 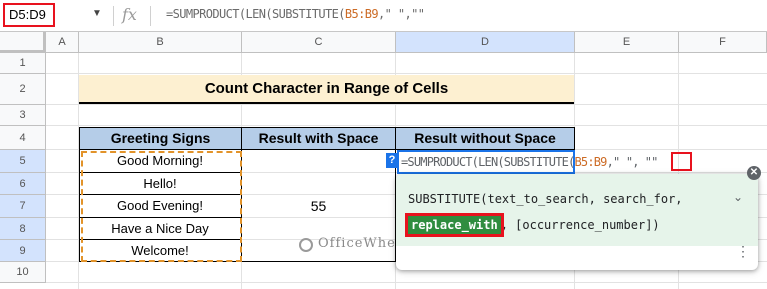 What do you see at coordinates (23, 206) in the screenshot?
I see `row-header: 7` at bounding box center [23, 206].